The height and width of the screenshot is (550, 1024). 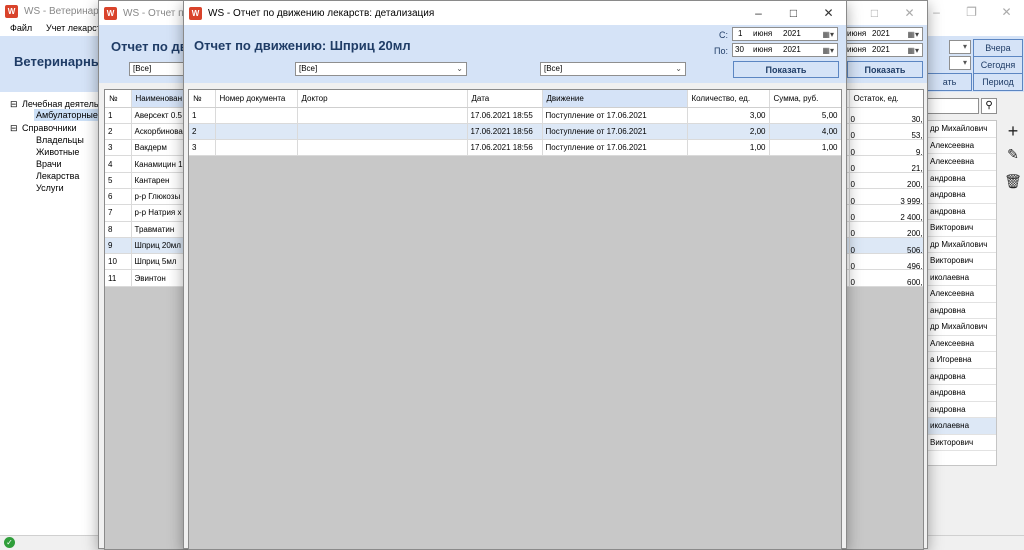 What do you see at coordinates (915, 249) in the screenshot?
I see `cell-rest-value: 506,00` at bounding box center [915, 249].